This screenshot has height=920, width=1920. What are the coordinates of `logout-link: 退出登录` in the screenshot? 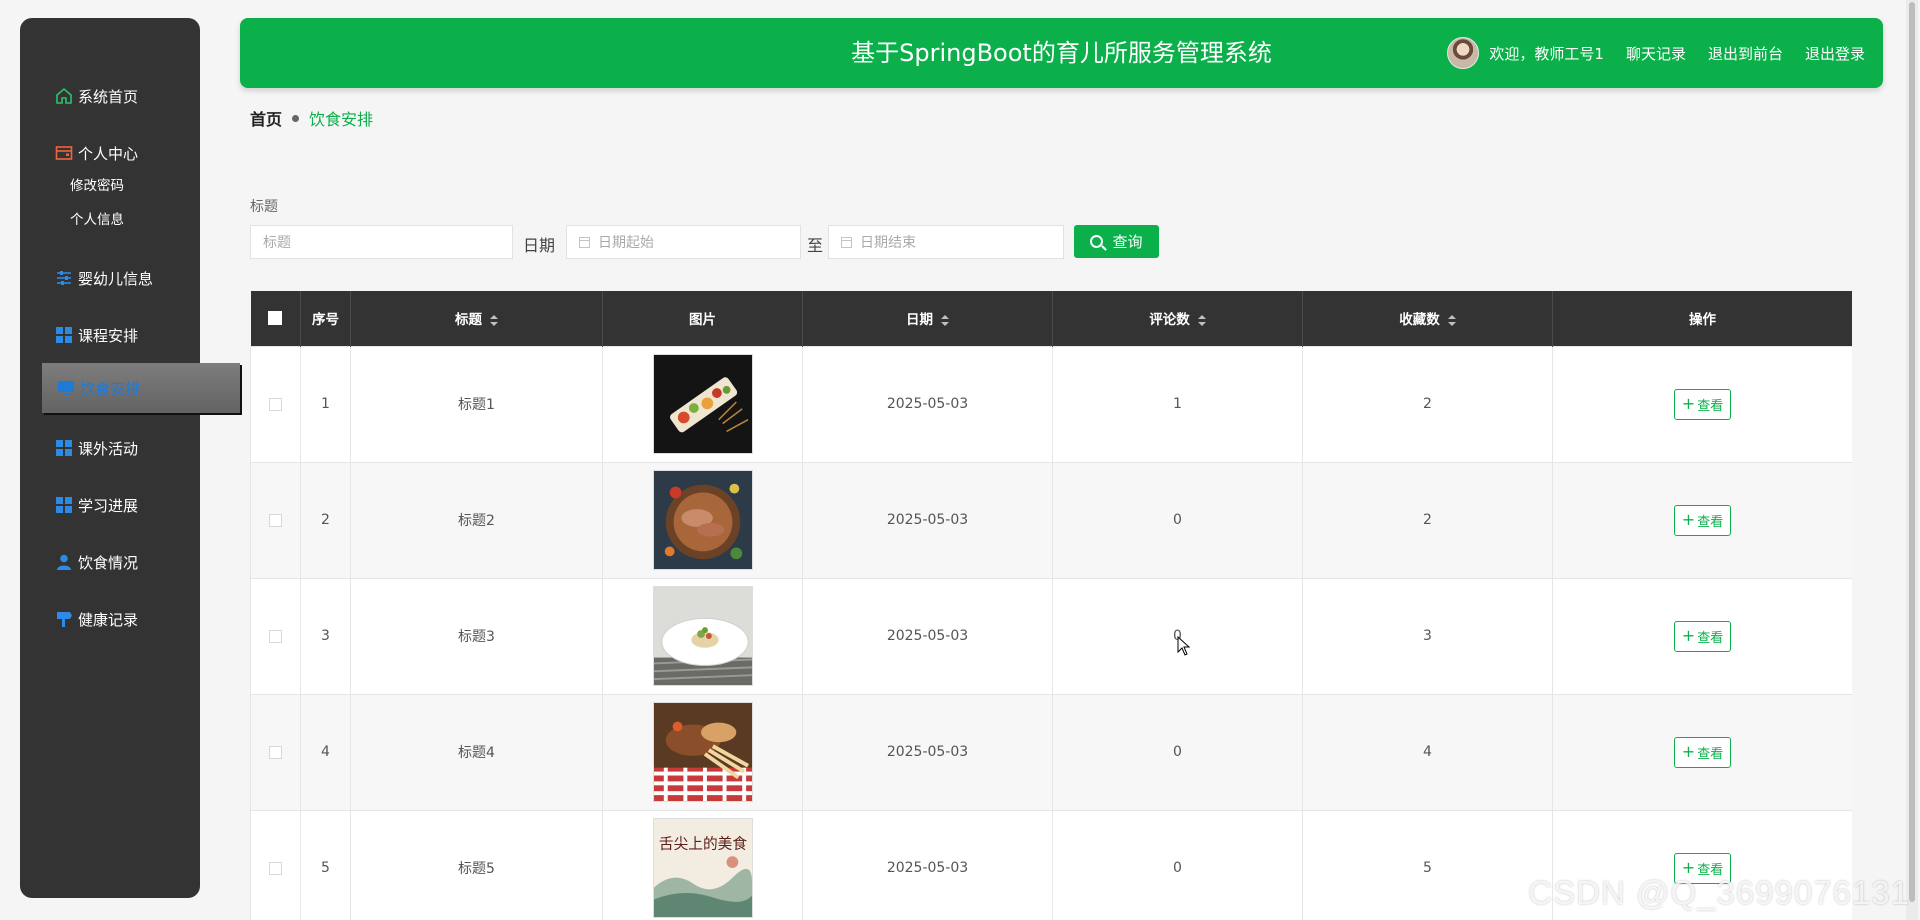 It's located at (1835, 53).